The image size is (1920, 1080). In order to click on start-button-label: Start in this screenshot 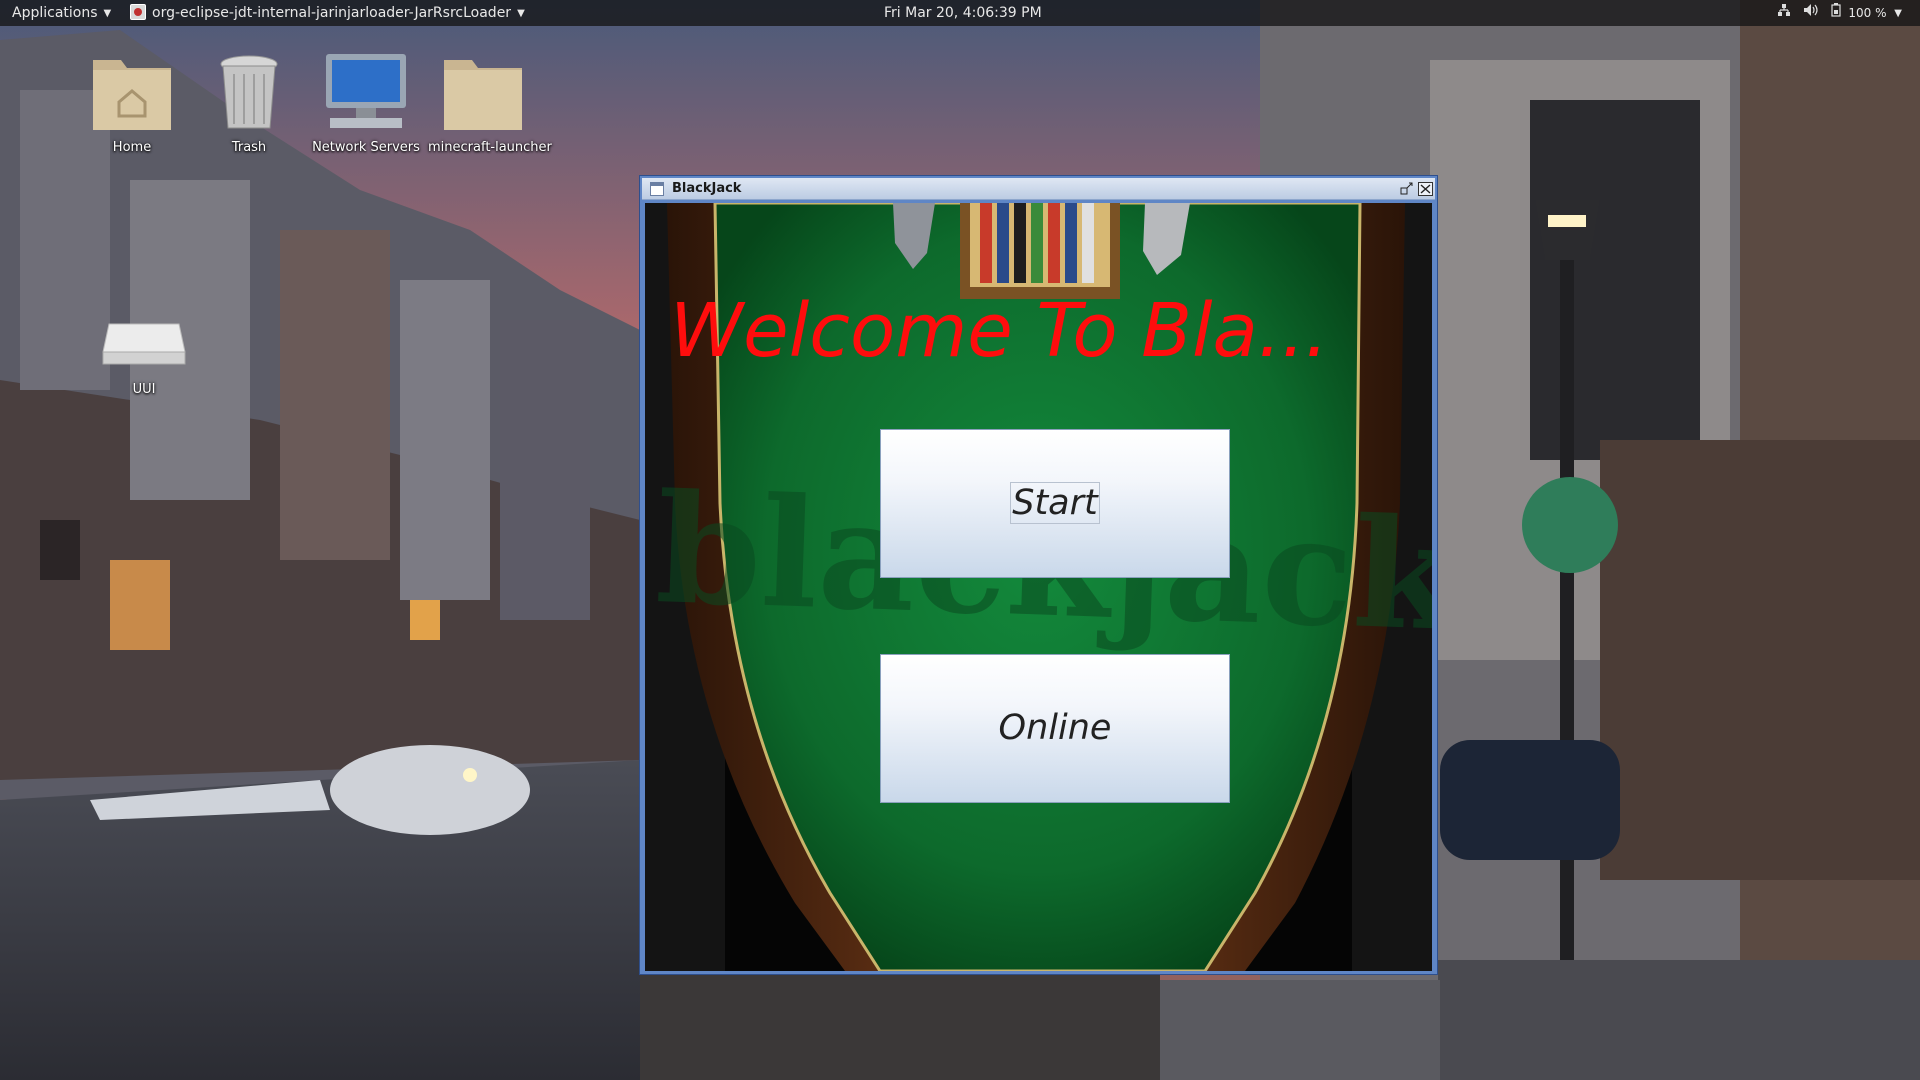, I will do `click(1055, 503)`.